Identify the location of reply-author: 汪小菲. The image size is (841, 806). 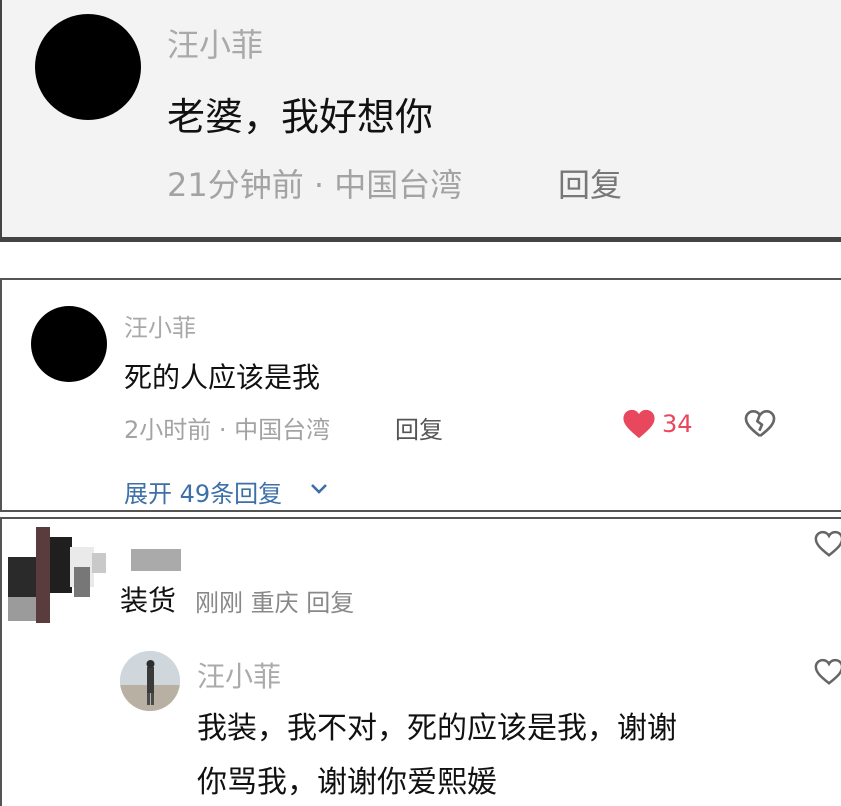
(239, 675).